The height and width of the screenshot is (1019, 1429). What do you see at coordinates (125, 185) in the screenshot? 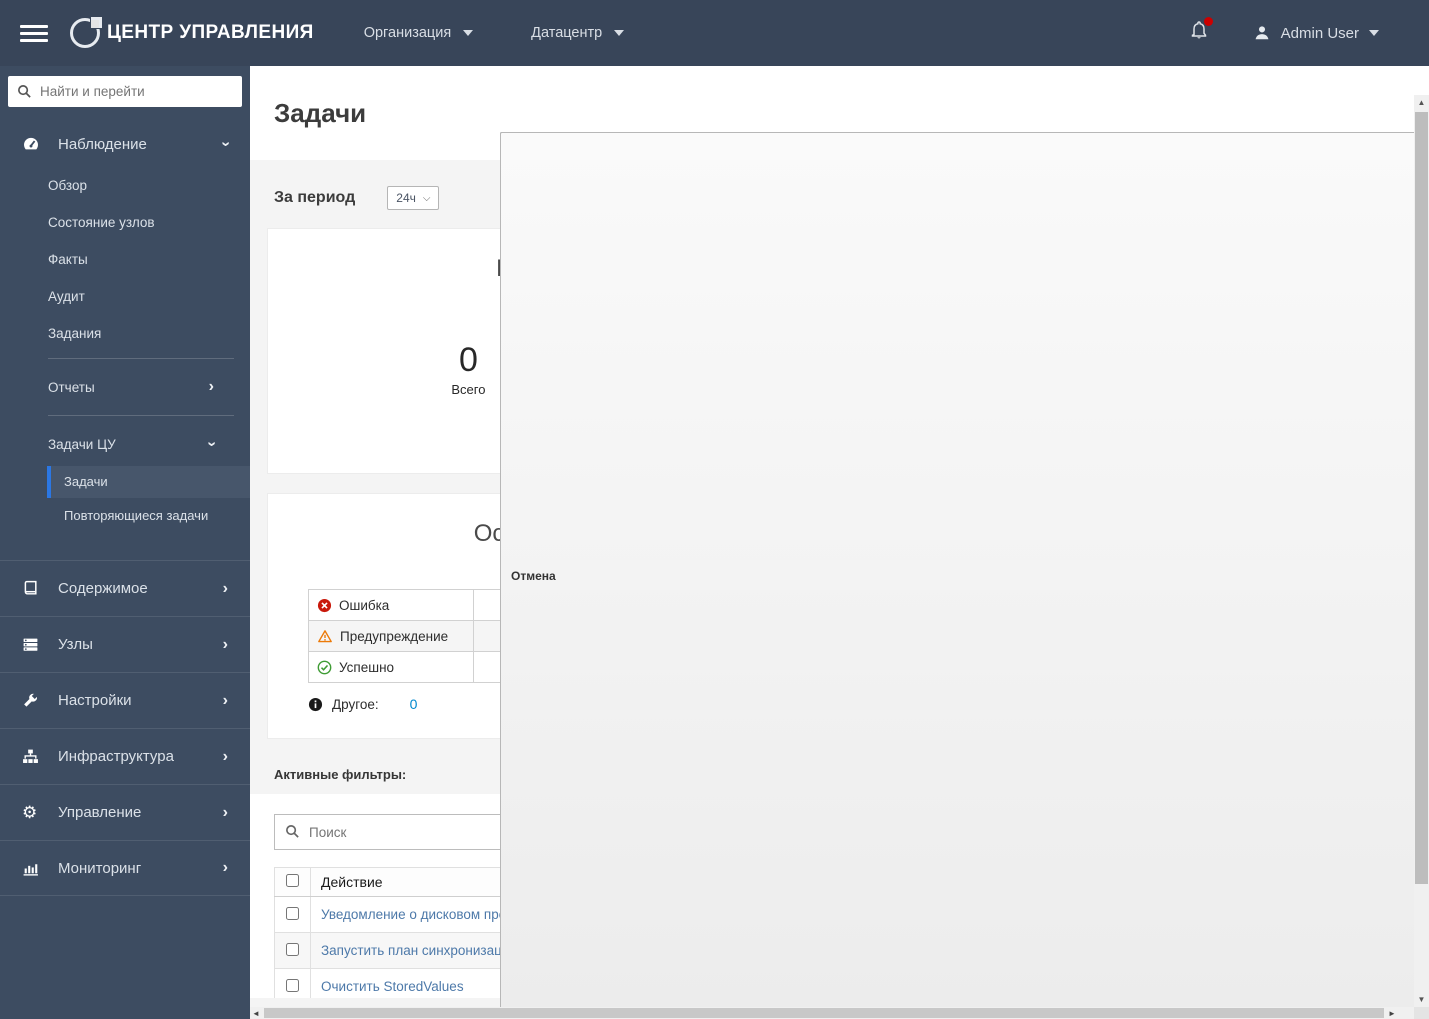
I see `sidebar-item-overview: Обзор` at bounding box center [125, 185].